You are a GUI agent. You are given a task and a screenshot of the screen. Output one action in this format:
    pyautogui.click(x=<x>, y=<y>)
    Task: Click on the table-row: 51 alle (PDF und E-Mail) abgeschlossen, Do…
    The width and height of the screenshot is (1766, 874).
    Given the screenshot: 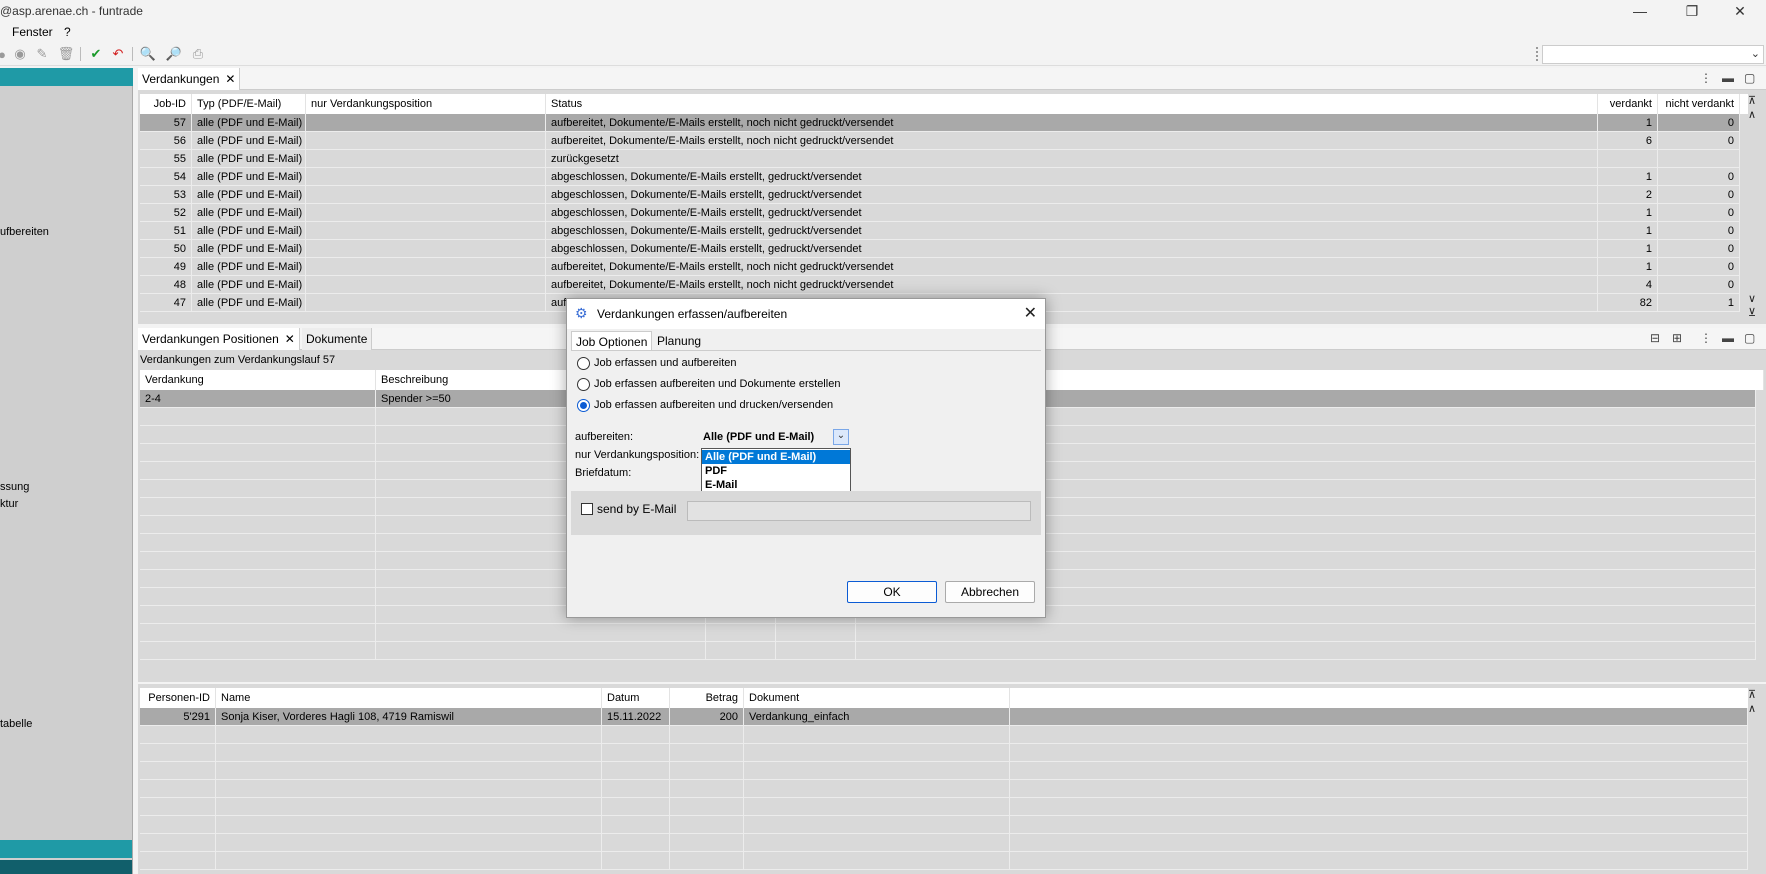 What is the action you would take?
    pyautogui.click(x=940, y=231)
    